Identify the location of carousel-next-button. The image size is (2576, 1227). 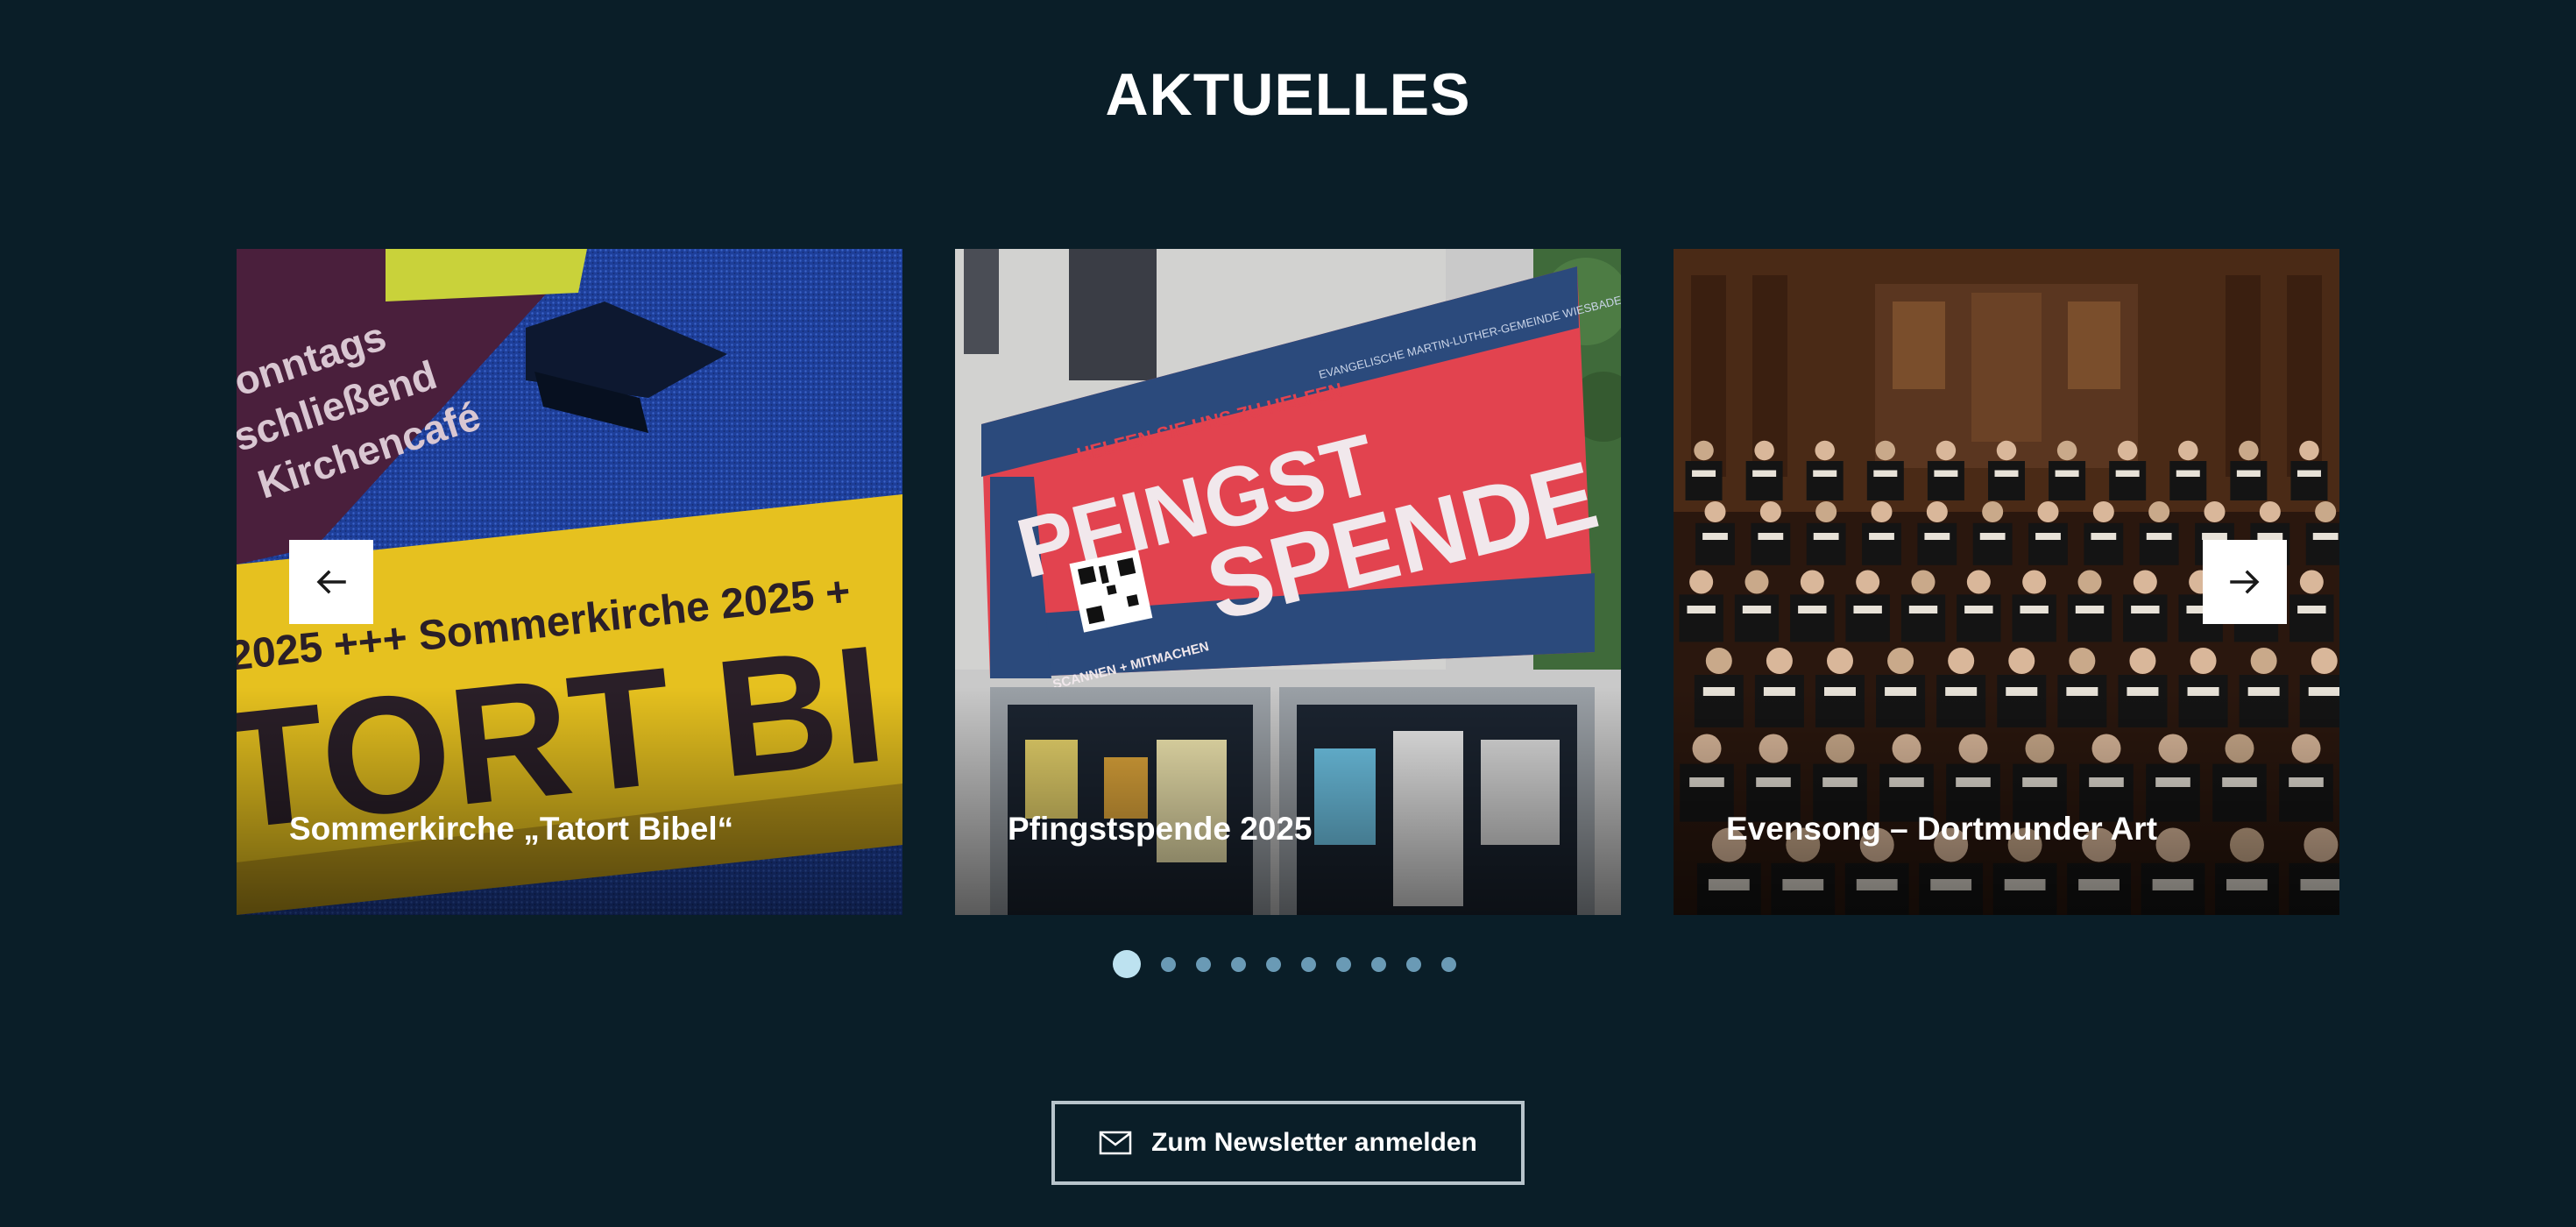
(2245, 582).